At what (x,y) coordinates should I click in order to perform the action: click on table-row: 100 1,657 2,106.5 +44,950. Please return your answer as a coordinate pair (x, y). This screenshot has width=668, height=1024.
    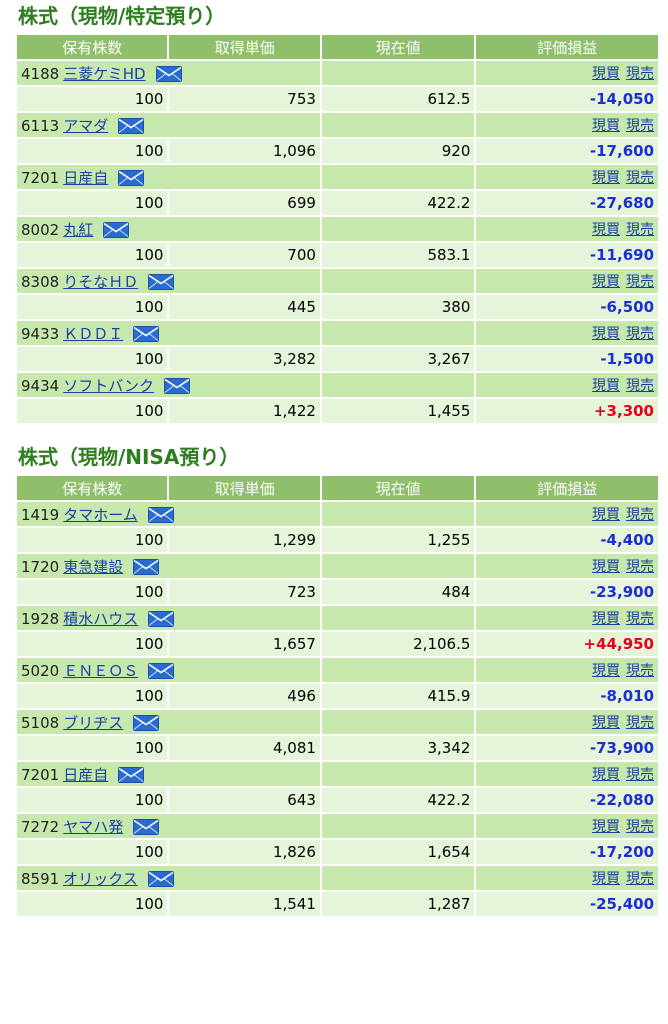
    Looking at the image, I should click on (337, 644).